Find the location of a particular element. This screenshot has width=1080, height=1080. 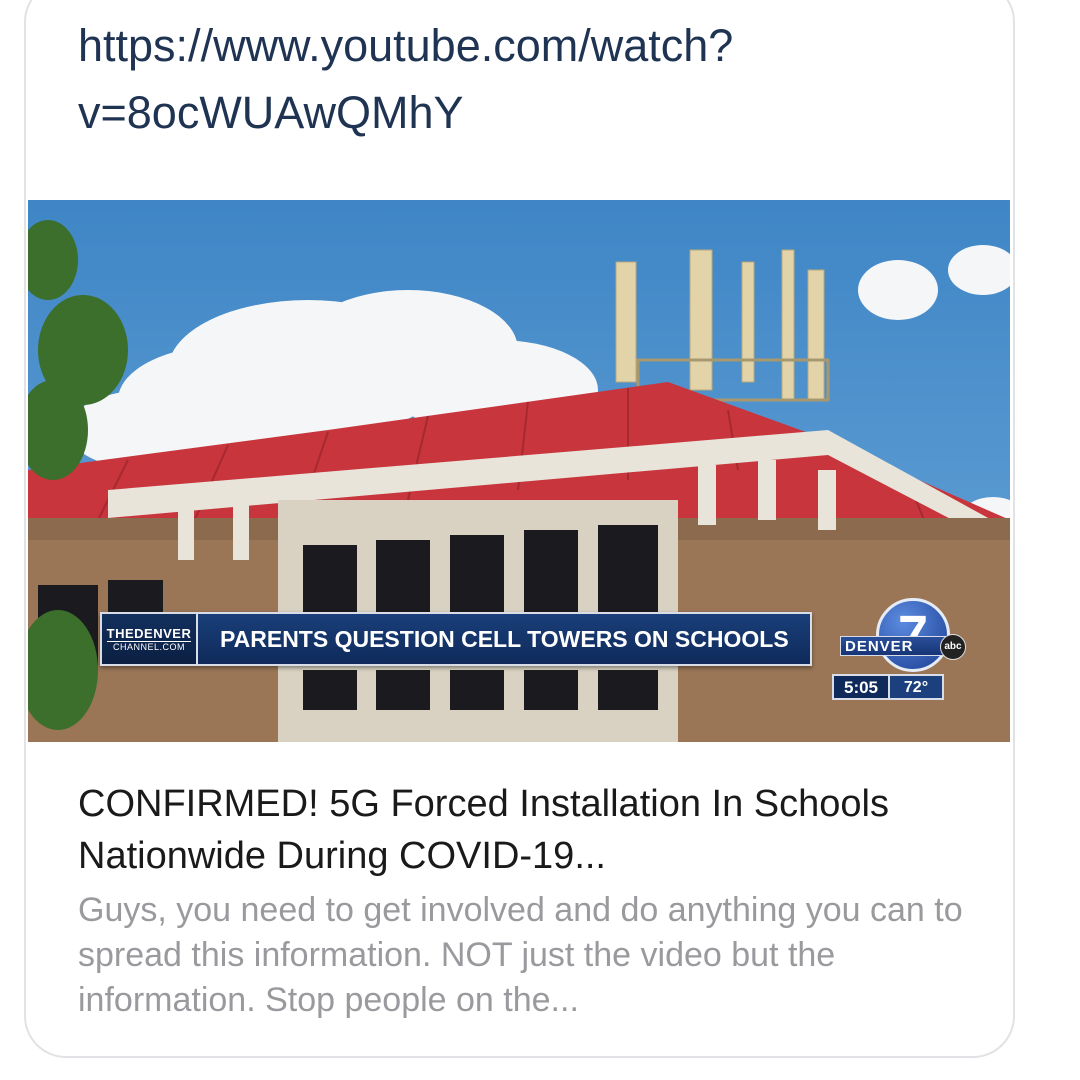

link-url-line2: v=8ocWUAwQMhY is located at coordinates (271, 112).